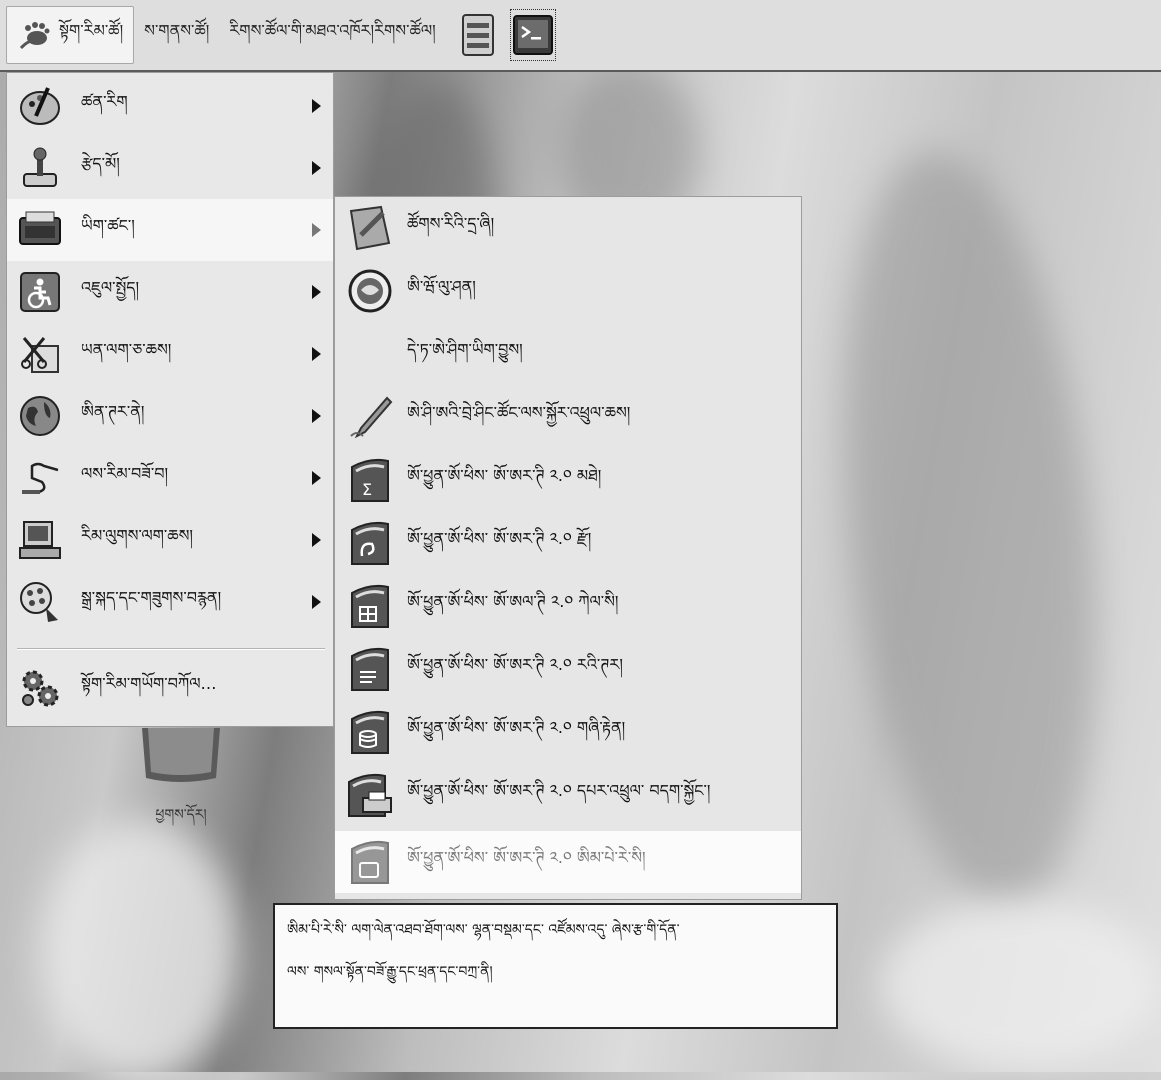 This screenshot has height=1080, width=1161. What do you see at coordinates (370, 862) in the screenshot?
I see `ooo-impress-icon` at bounding box center [370, 862].